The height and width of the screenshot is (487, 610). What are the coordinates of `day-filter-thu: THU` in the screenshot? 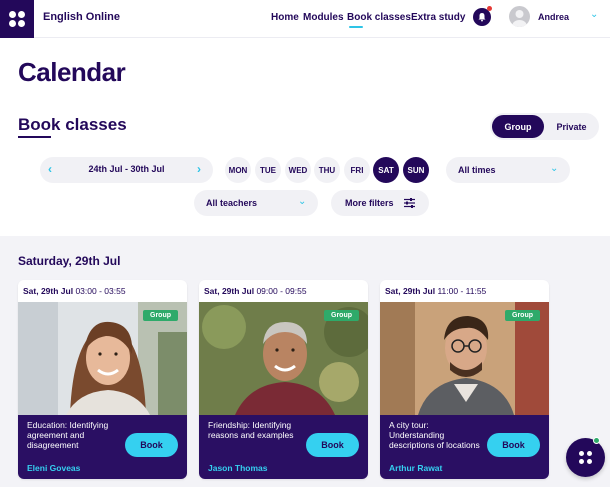 It's located at (327, 170).